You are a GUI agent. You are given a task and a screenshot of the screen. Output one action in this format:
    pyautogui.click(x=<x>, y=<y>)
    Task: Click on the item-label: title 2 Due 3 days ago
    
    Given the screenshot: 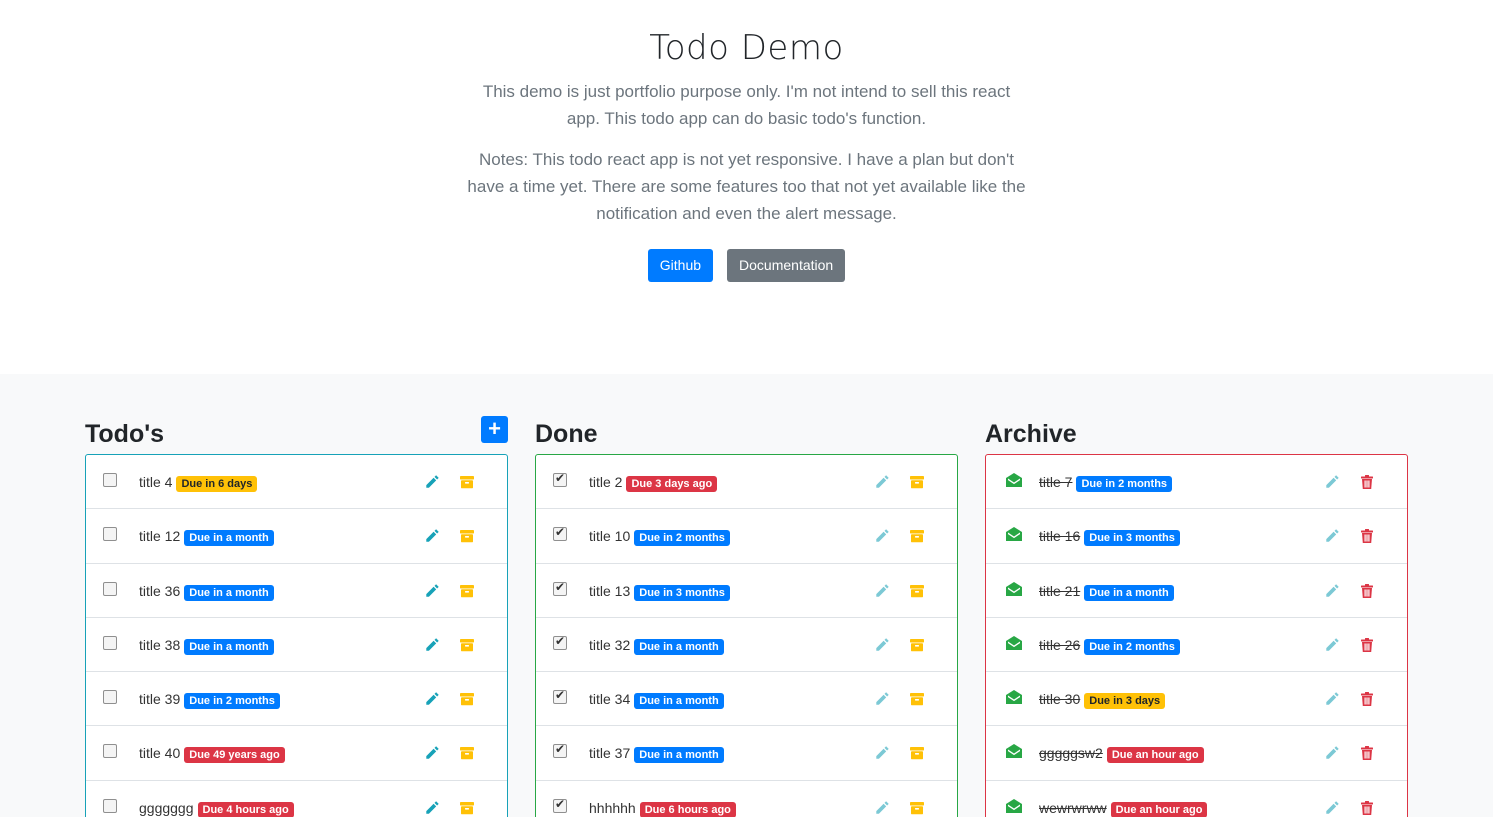 What is the action you would take?
    pyautogui.click(x=653, y=483)
    